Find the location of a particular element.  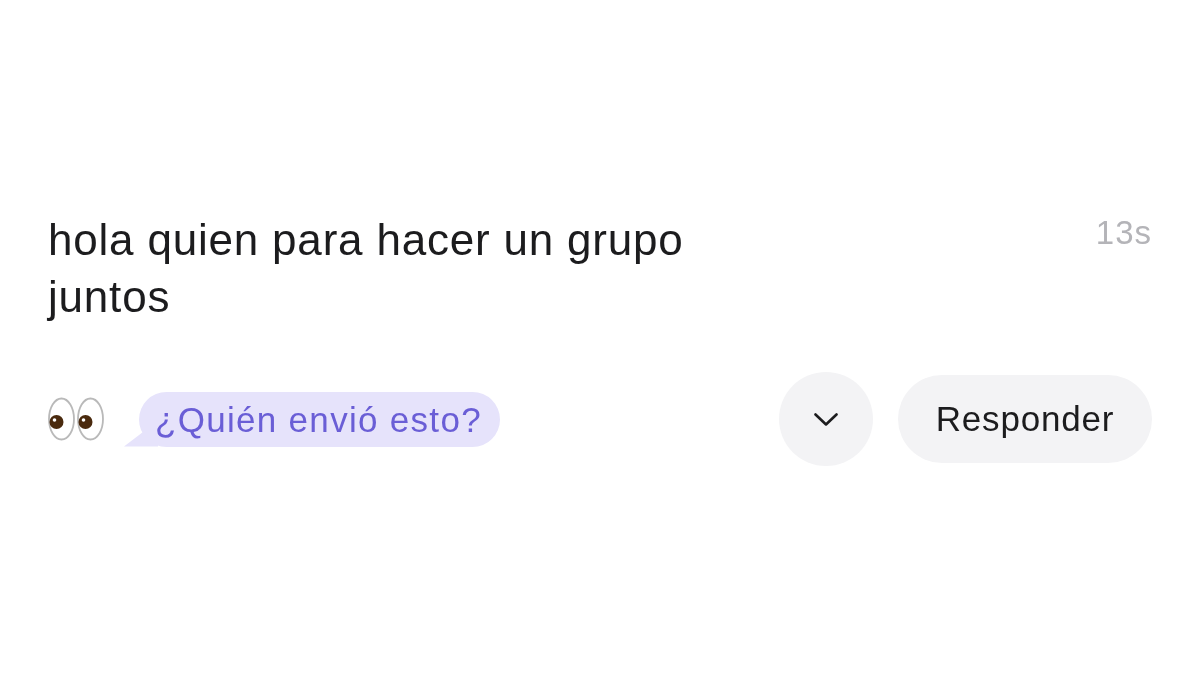

reply-button: Responder is located at coordinates (1025, 419).